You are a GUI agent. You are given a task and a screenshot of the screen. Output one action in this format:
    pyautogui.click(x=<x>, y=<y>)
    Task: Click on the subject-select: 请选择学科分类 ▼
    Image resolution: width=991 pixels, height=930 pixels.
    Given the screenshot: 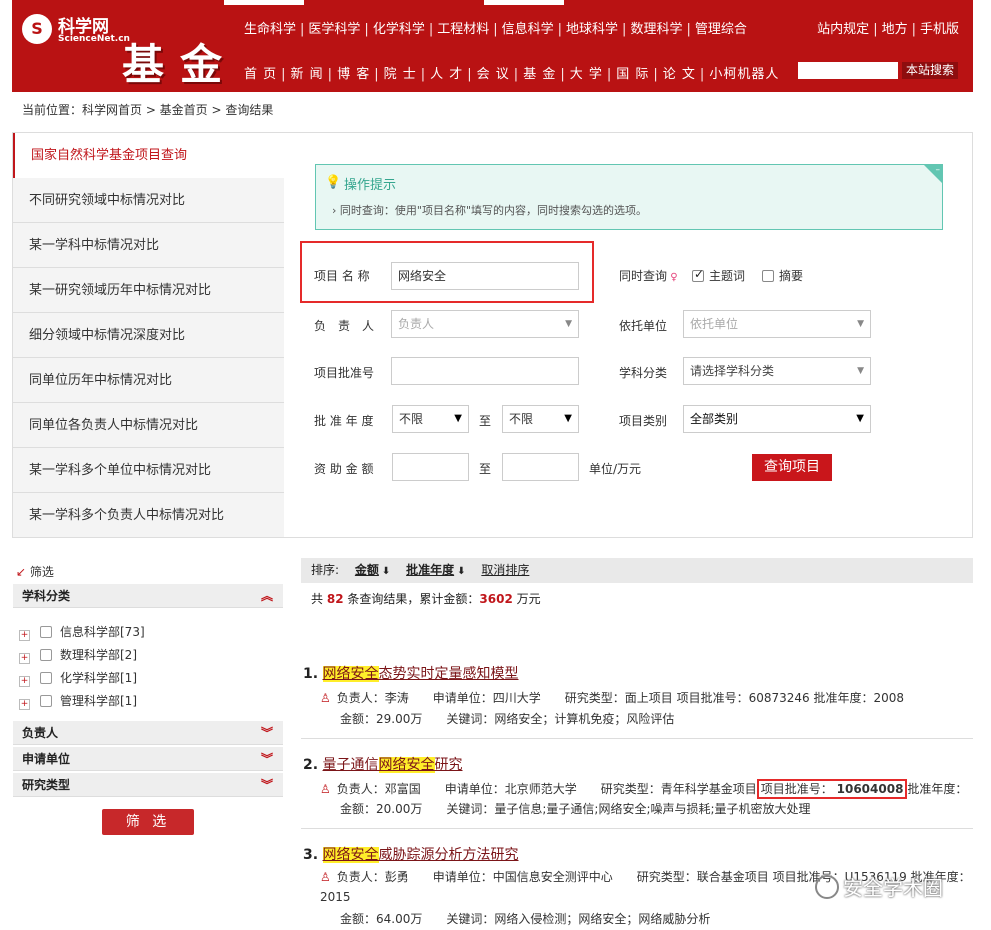 What is the action you would take?
    pyautogui.click(x=777, y=371)
    